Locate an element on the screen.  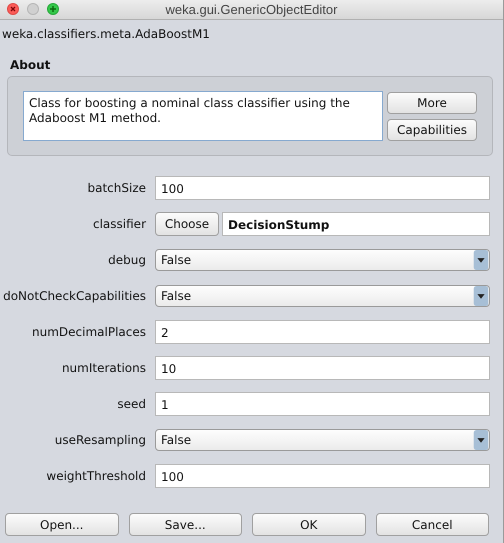
text-field: 10 is located at coordinates (322, 368).